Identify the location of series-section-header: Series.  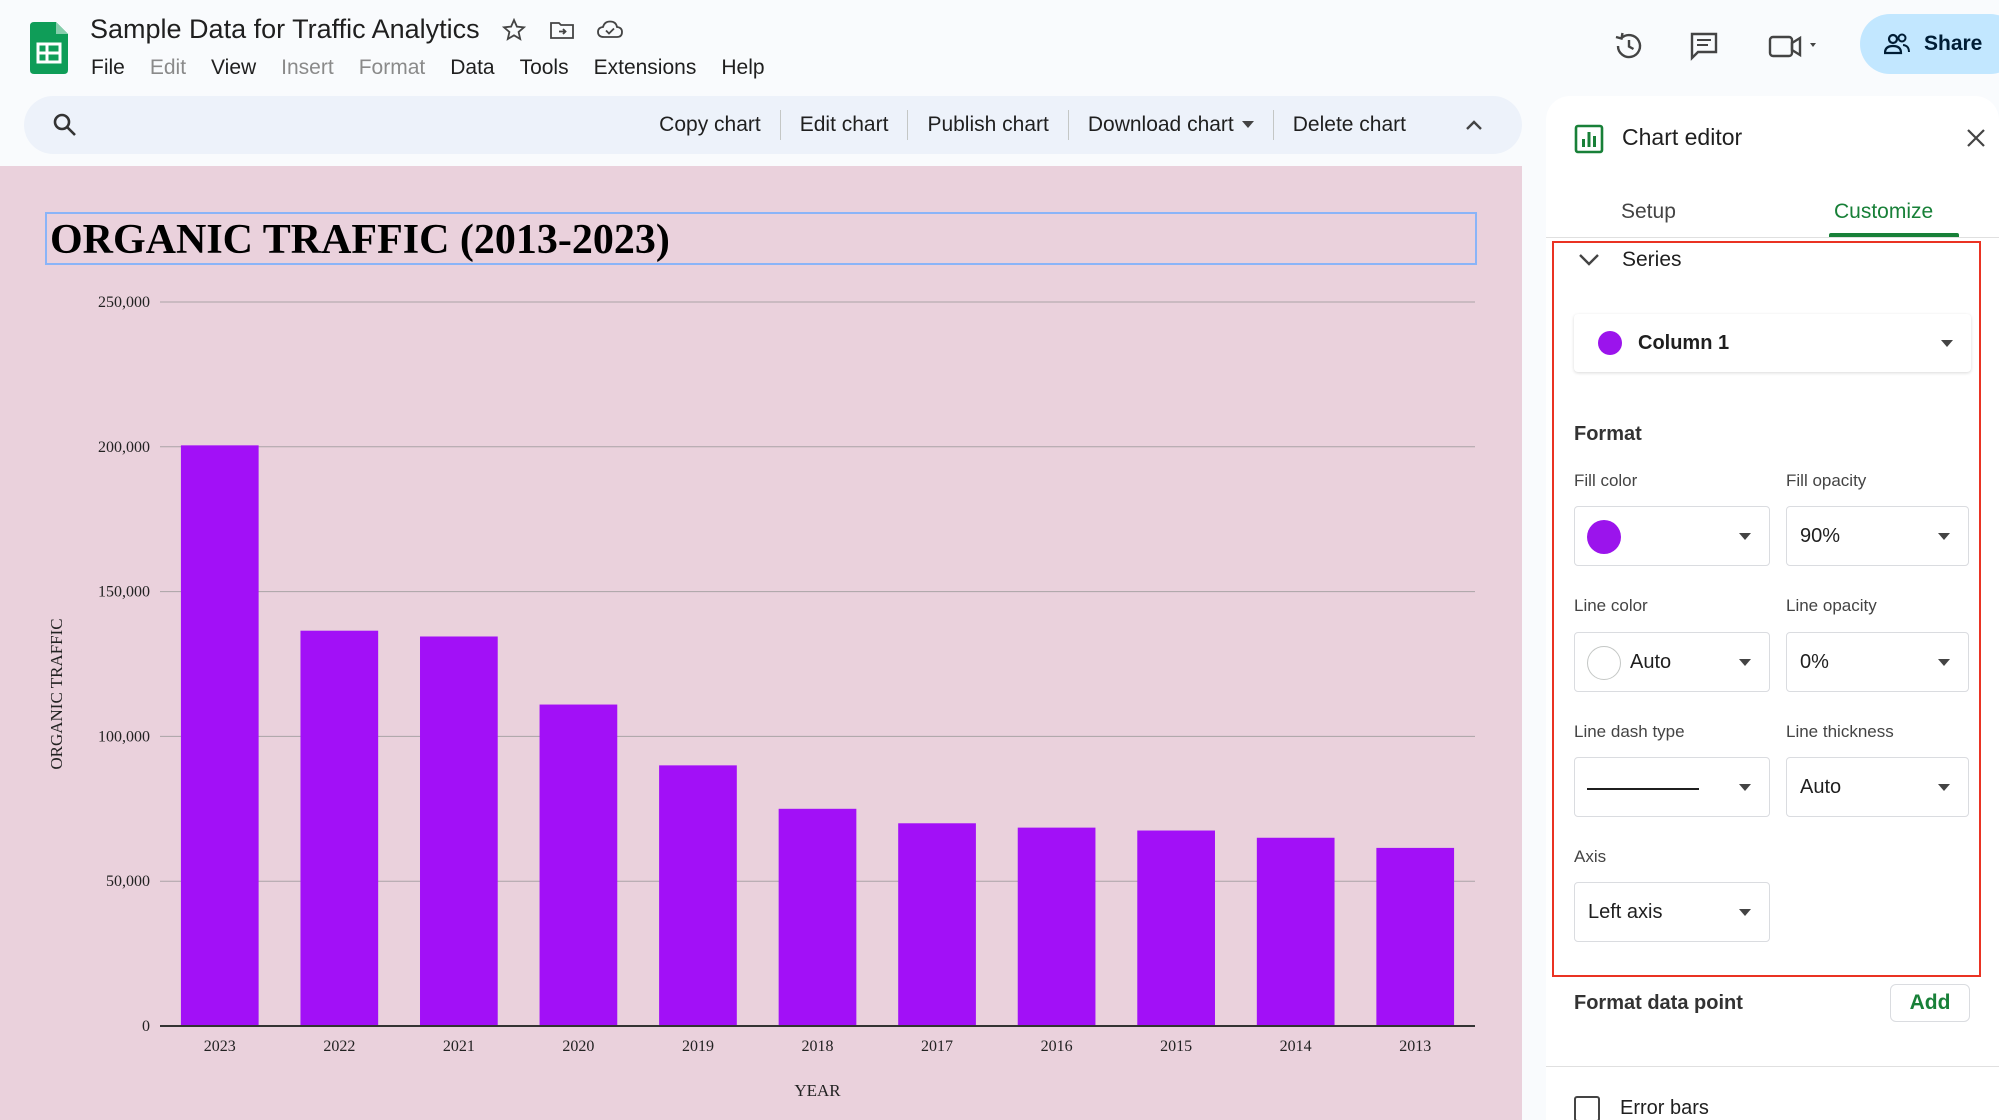
(1630, 260).